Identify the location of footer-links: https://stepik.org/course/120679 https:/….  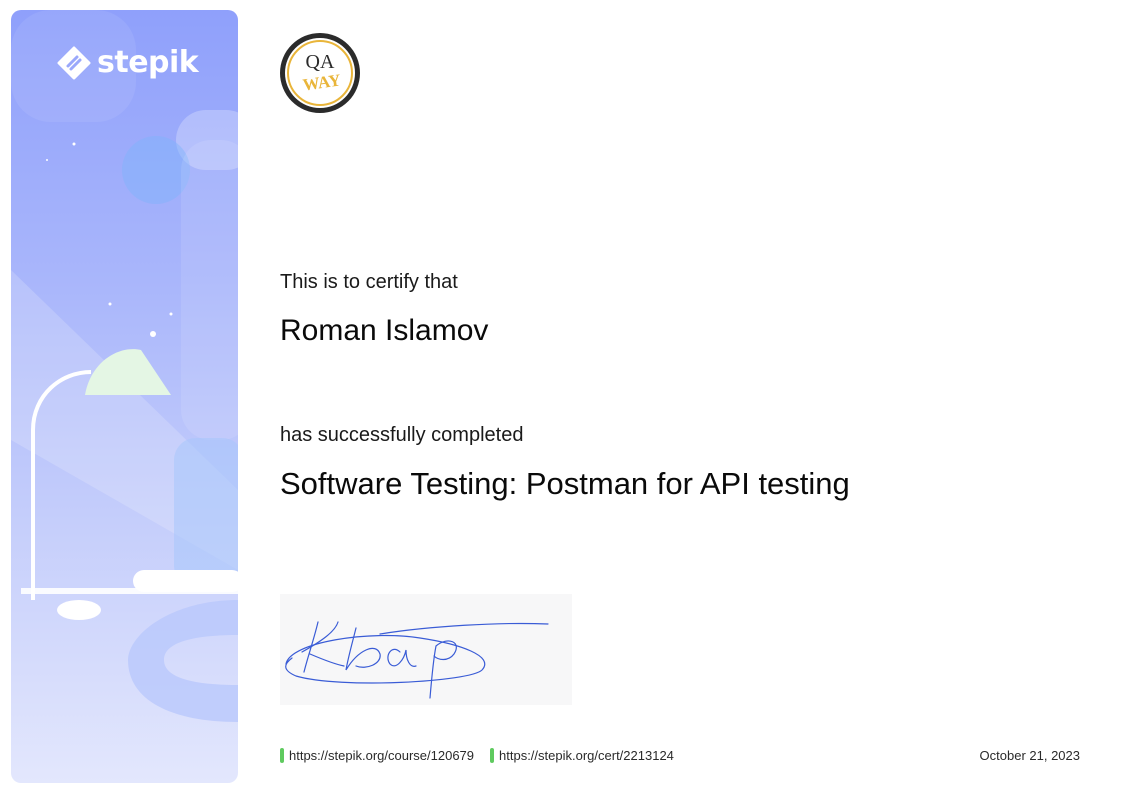
(485, 755).